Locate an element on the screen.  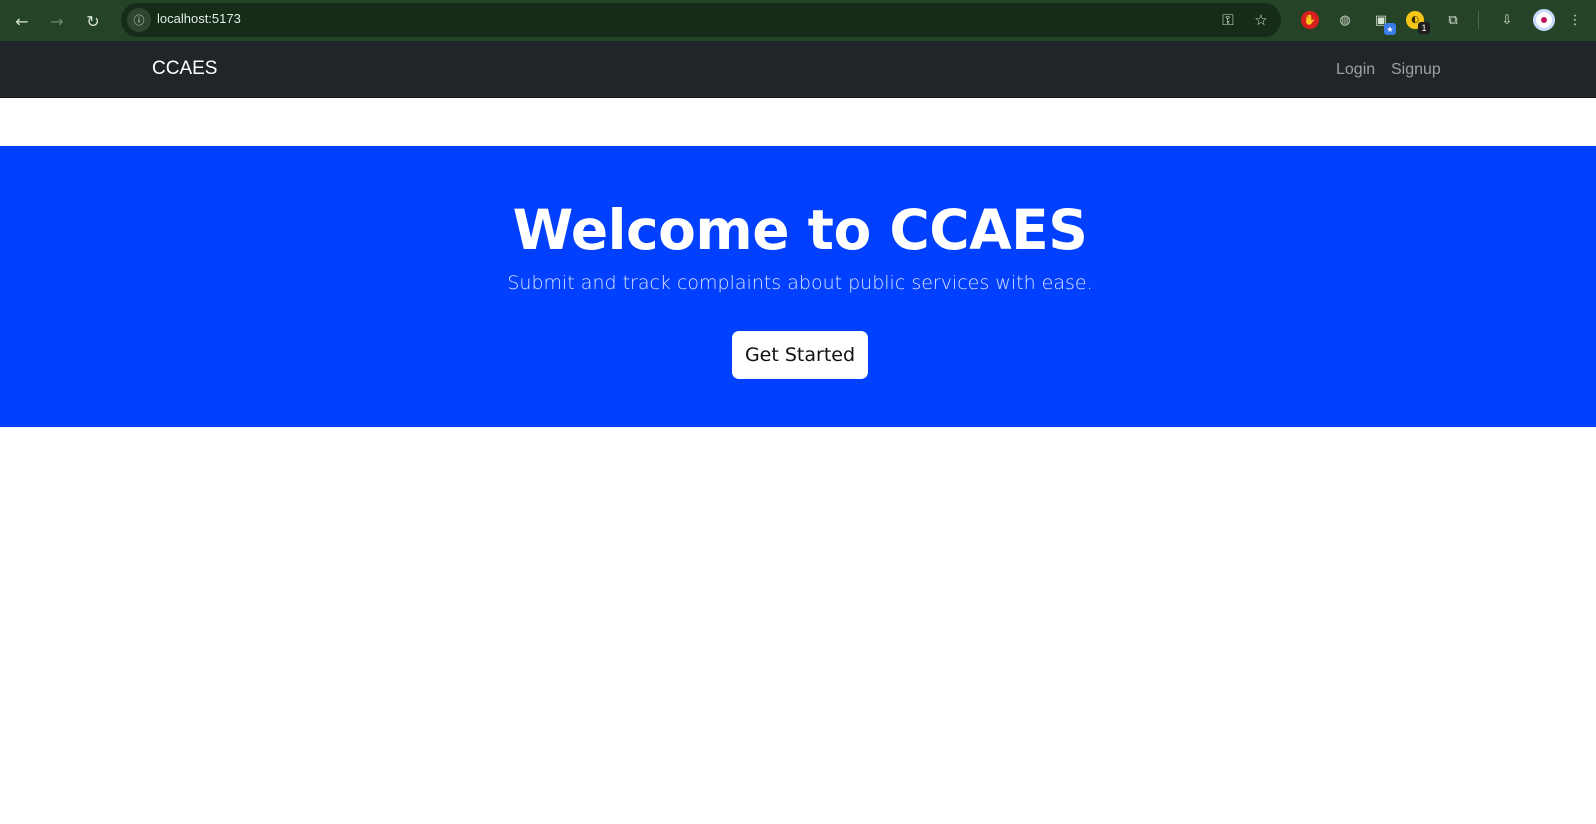
site-info-icon: ⓘ is located at coordinates (139, 20).